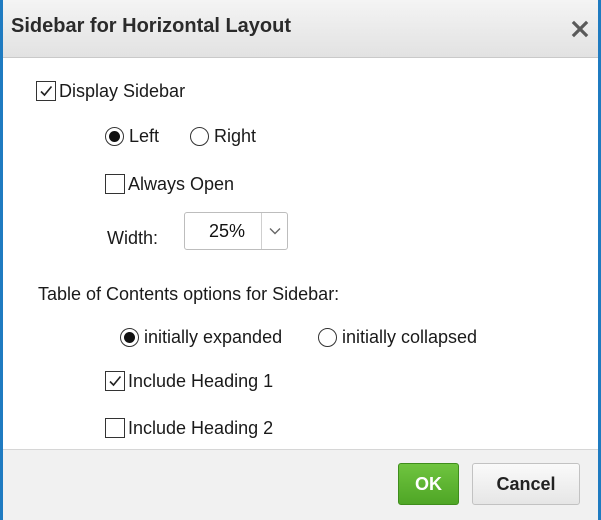 This screenshot has height=520, width=601. I want to click on toc-expanded-option: initially expanded, so click(201, 337).